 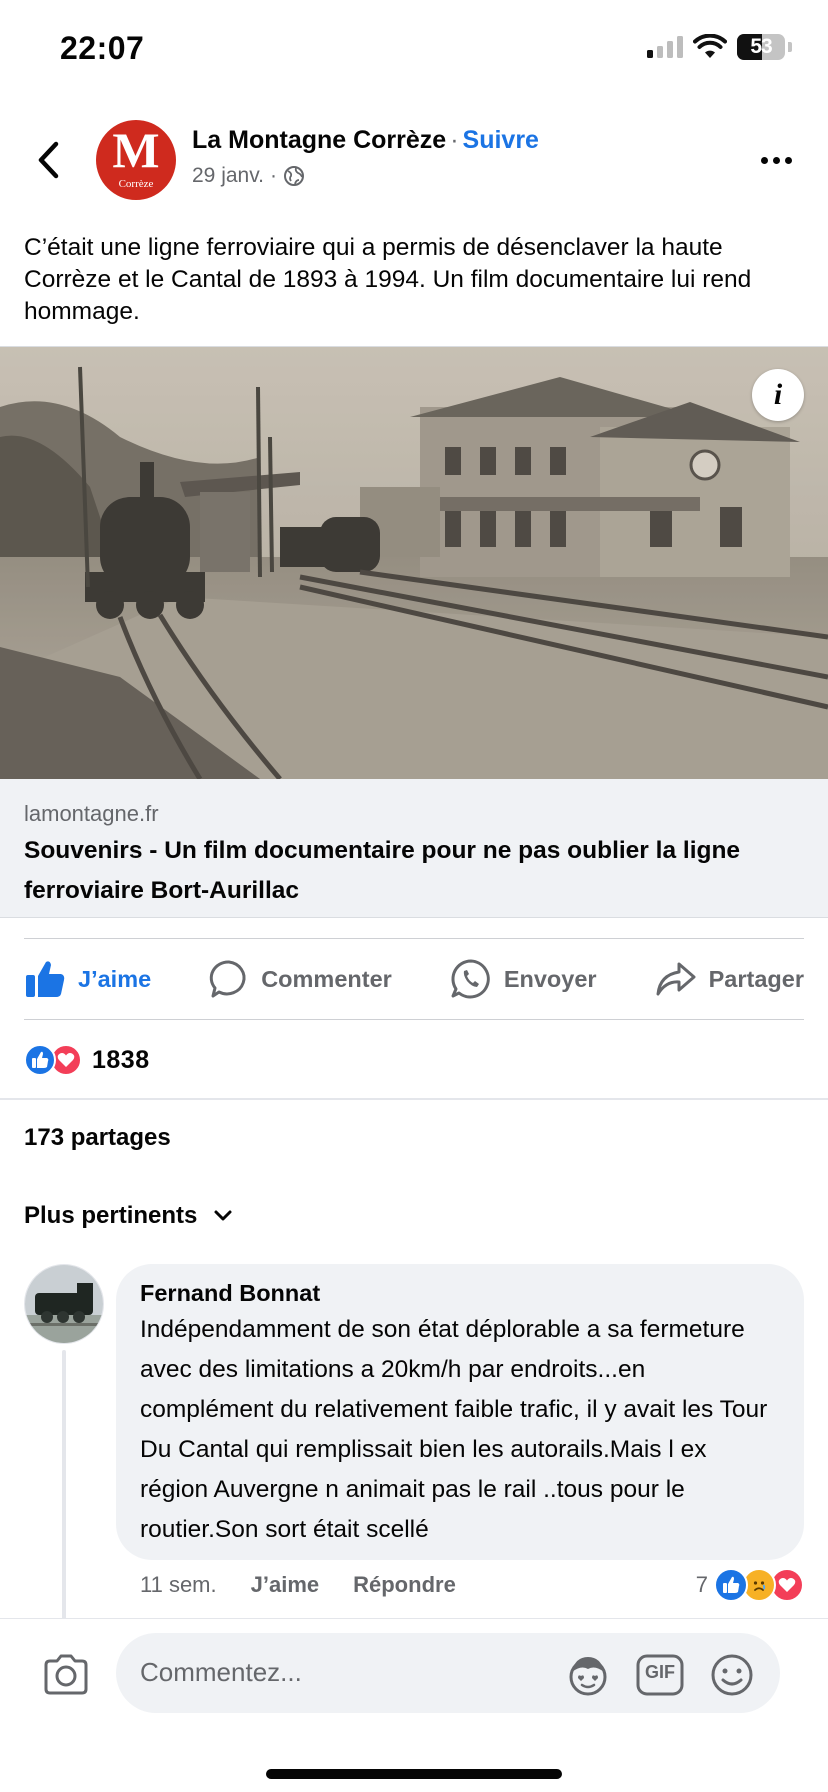 I want to click on comment-reaction-count: 7, so click(x=701, y=1584).